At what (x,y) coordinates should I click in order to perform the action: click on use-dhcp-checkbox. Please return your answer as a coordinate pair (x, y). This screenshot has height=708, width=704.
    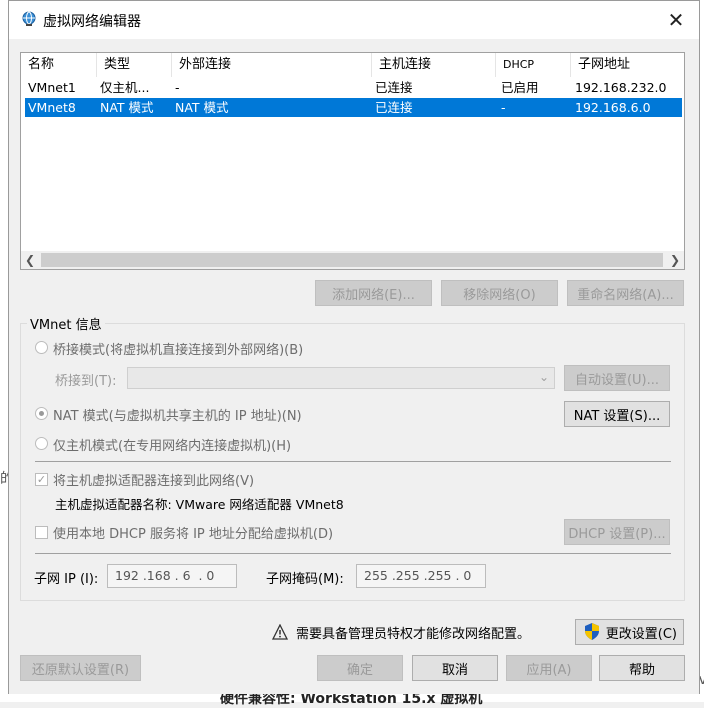
    Looking at the image, I should click on (41, 532).